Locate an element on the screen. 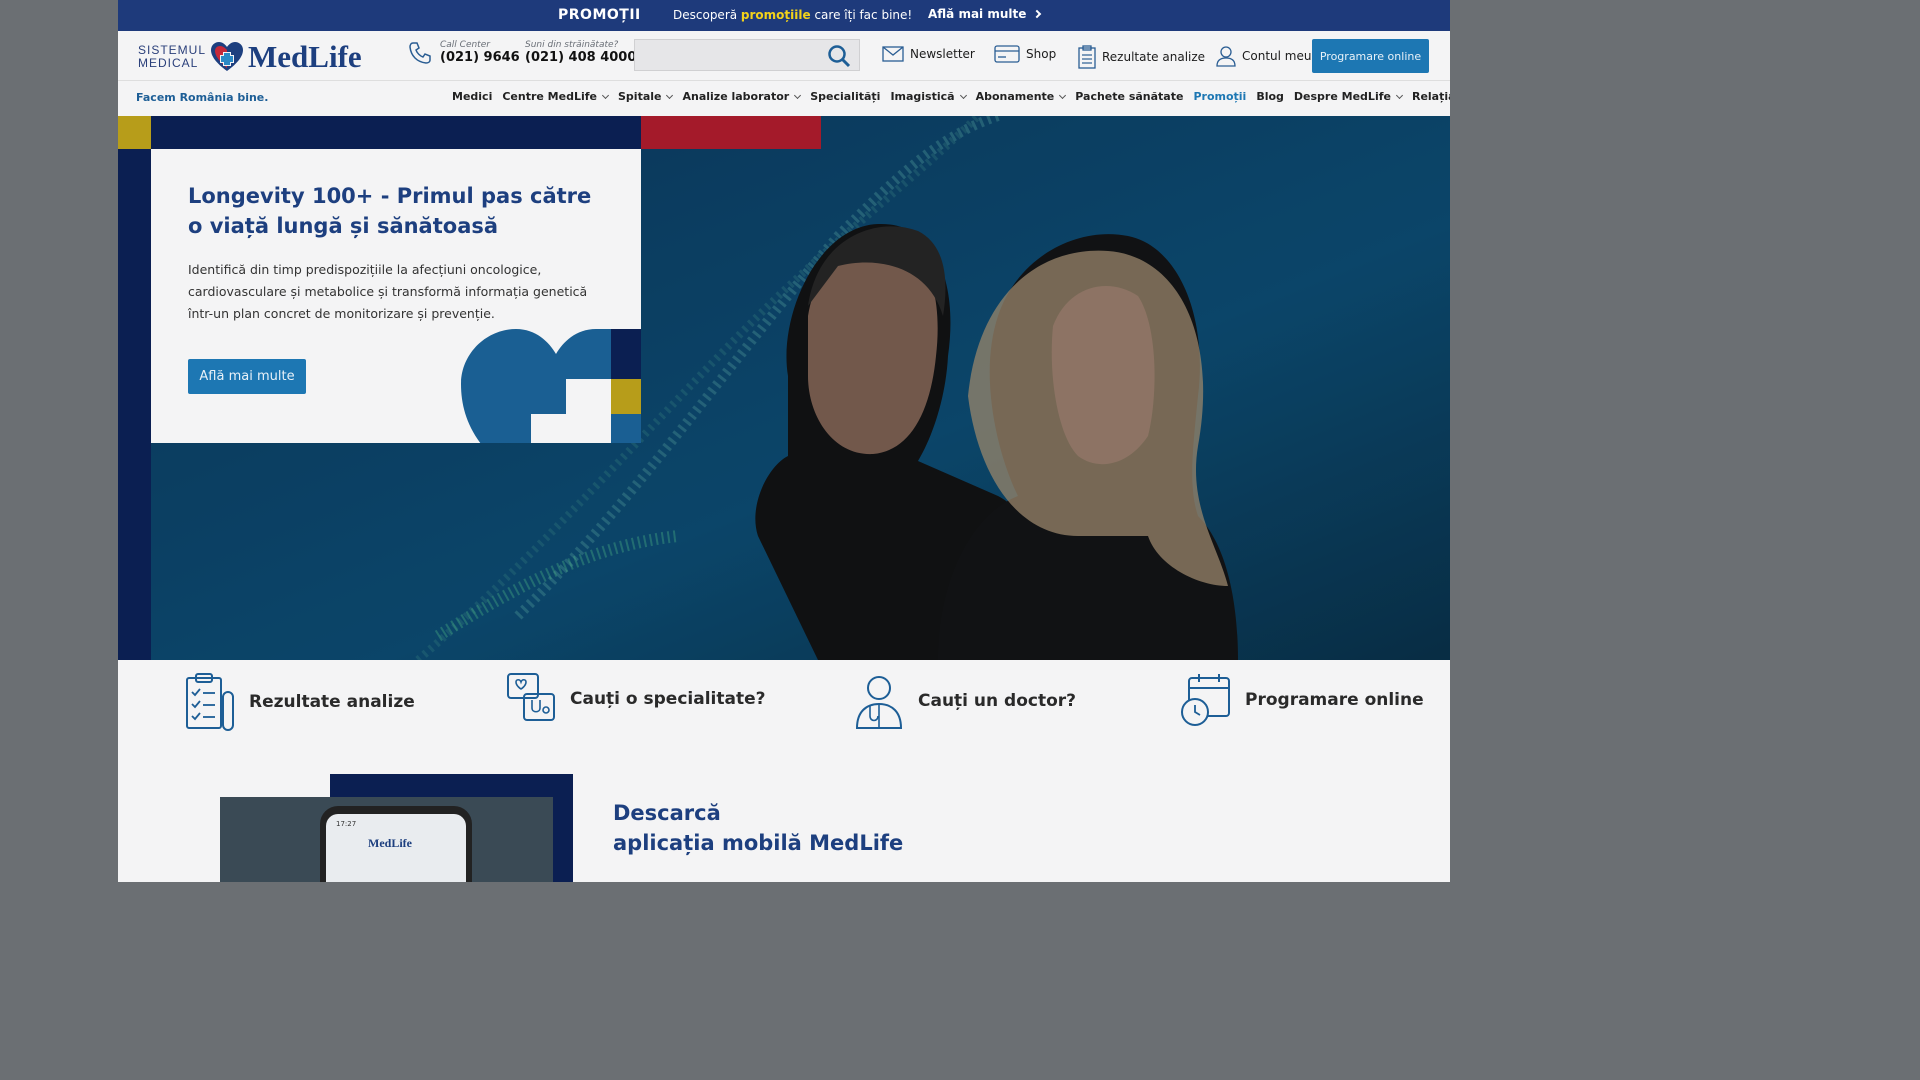 This screenshot has width=1920, height=1080. nav-item-imagistica: Imagistică is located at coordinates (928, 96).